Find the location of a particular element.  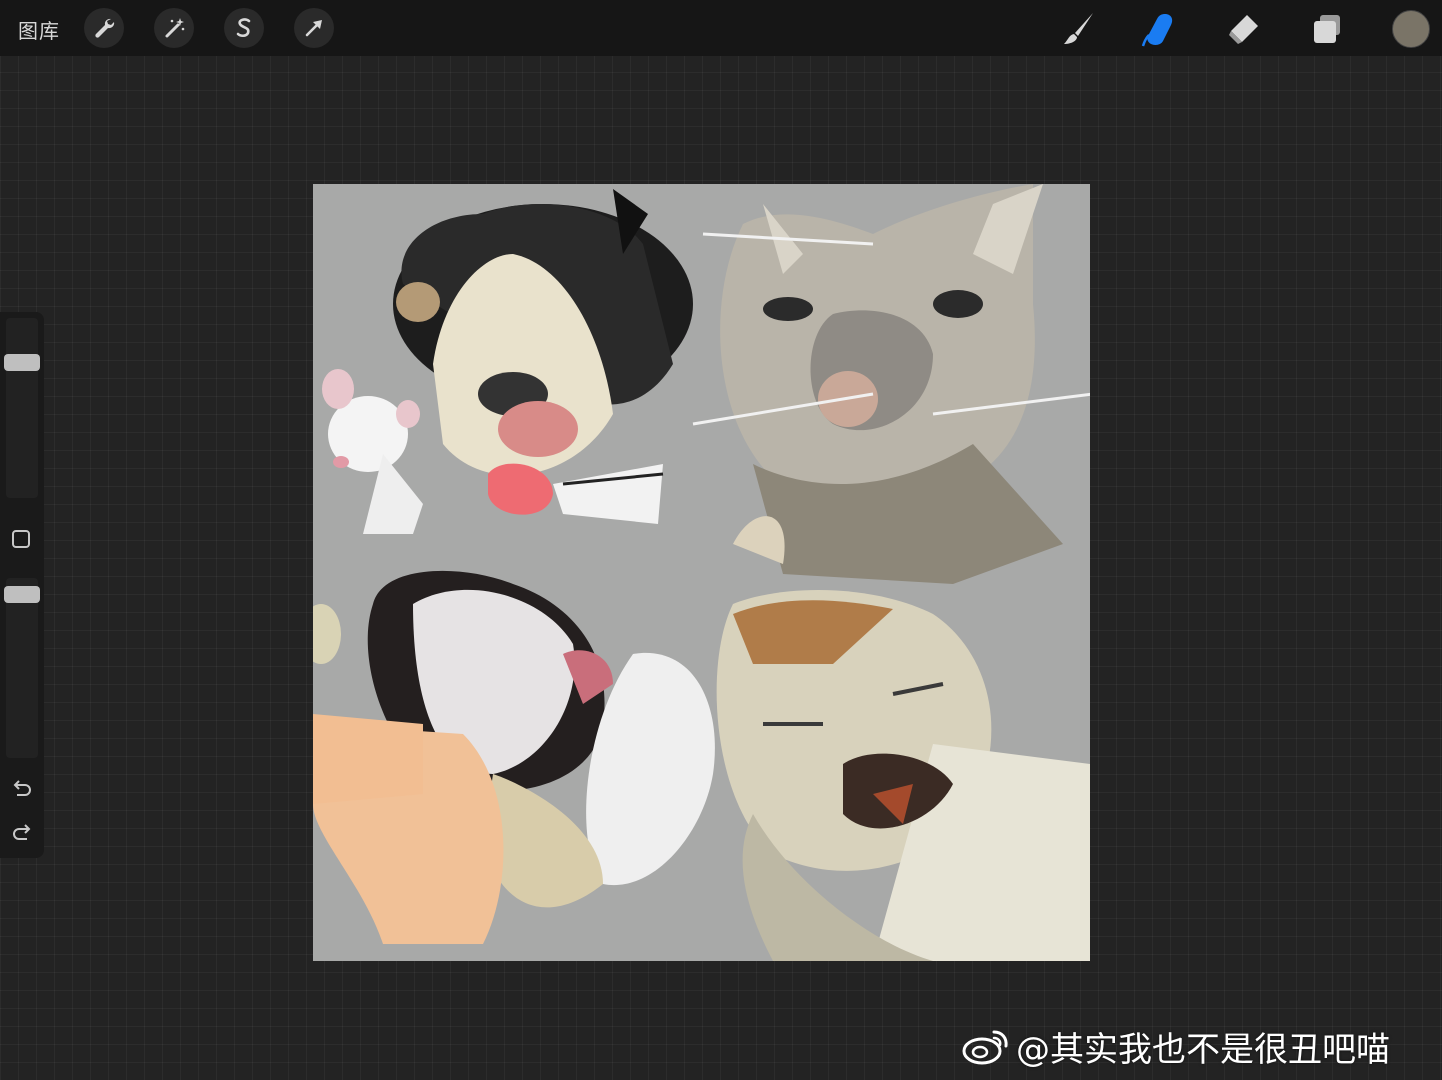

left-sidebar is located at coordinates (22, 585).